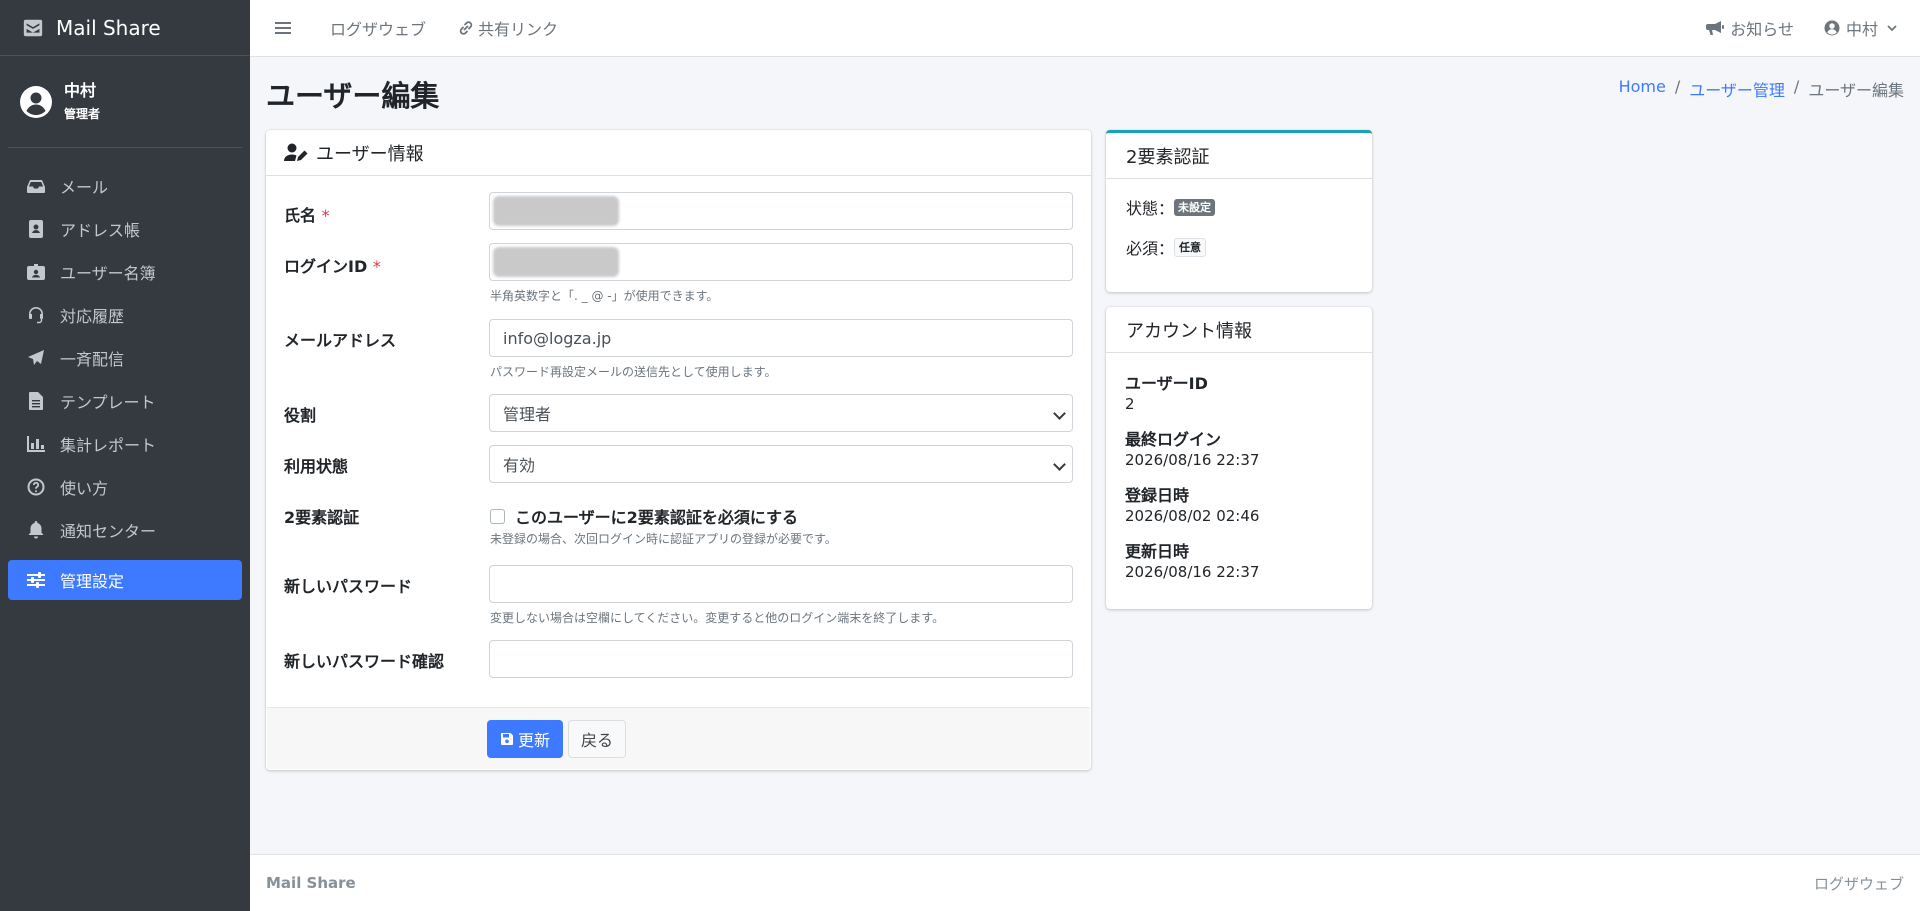  Describe the element at coordinates (678, 738) in the screenshot. I see `user-info-card-footer: 更新 戻る` at that location.